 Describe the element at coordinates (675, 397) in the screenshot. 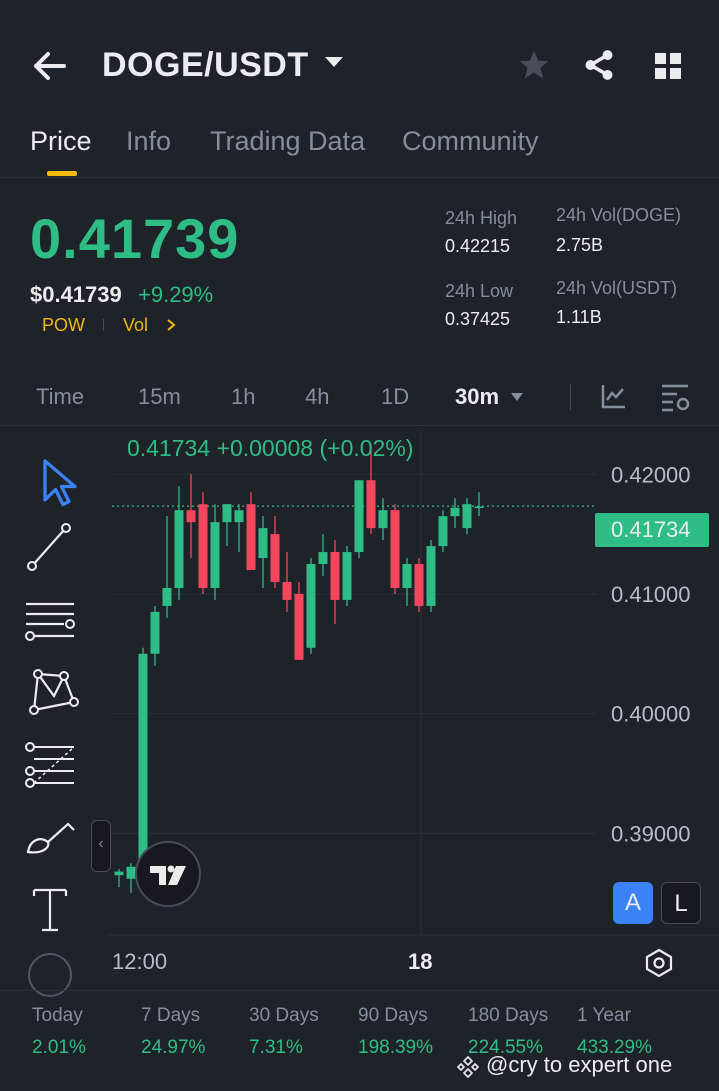

I see `chart-settings-icon` at that location.